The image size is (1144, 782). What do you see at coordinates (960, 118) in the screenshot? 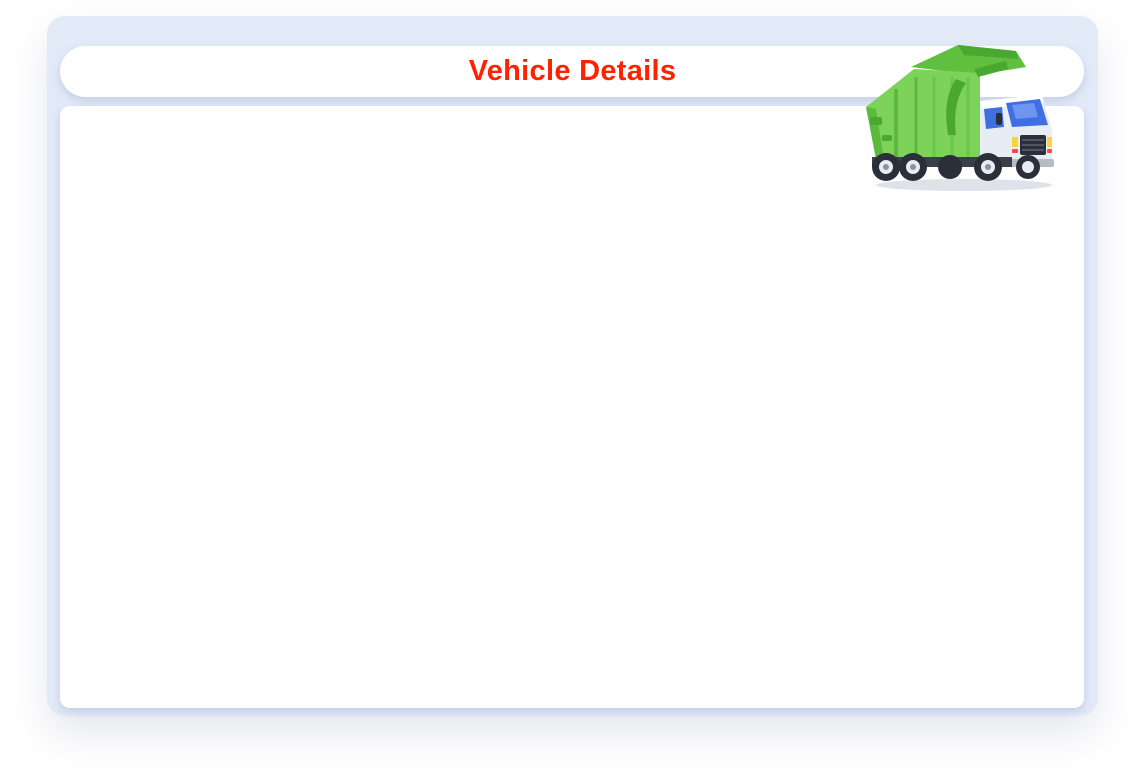
I see `garbage-truck-icon` at bounding box center [960, 118].